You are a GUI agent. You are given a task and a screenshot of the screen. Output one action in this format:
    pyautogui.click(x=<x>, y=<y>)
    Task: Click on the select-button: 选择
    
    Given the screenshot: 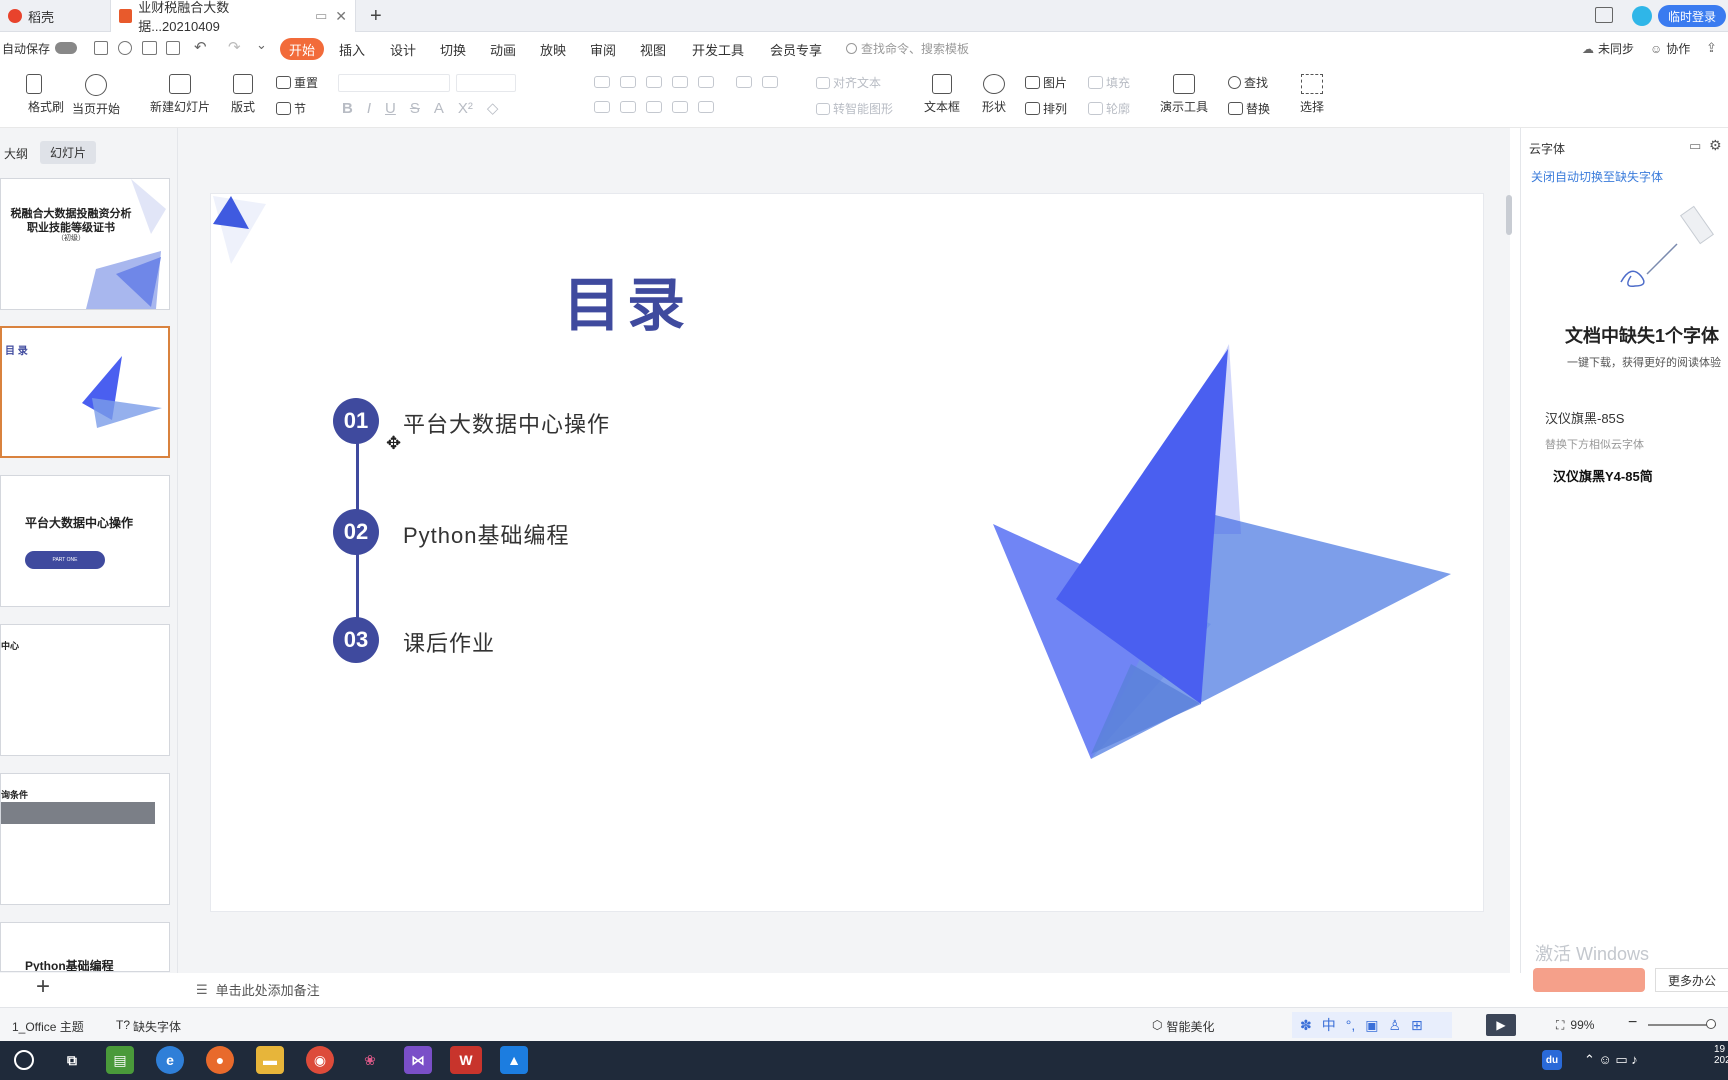 What is the action you would take?
    pyautogui.click(x=1312, y=94)
    